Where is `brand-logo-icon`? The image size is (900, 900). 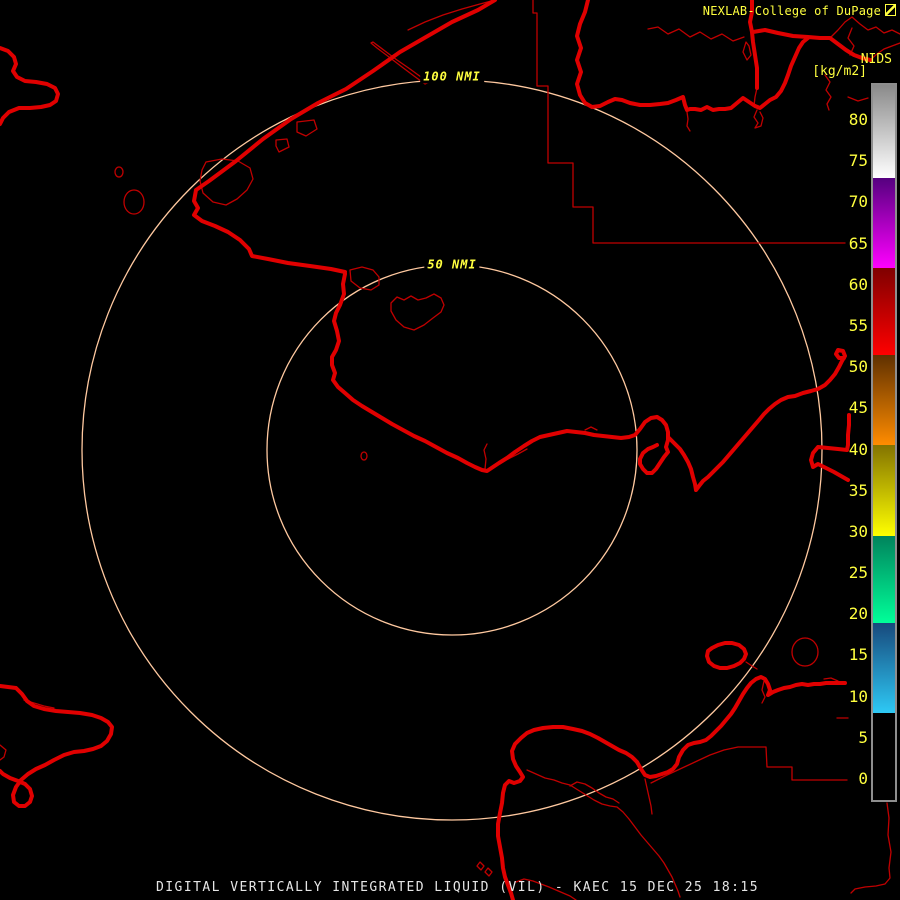 brand-logo-icon is located at coordinates (890, 10).